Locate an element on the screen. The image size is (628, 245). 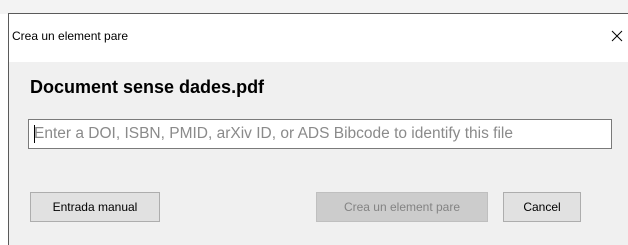
text-caret is located at coordinates (34, 134).